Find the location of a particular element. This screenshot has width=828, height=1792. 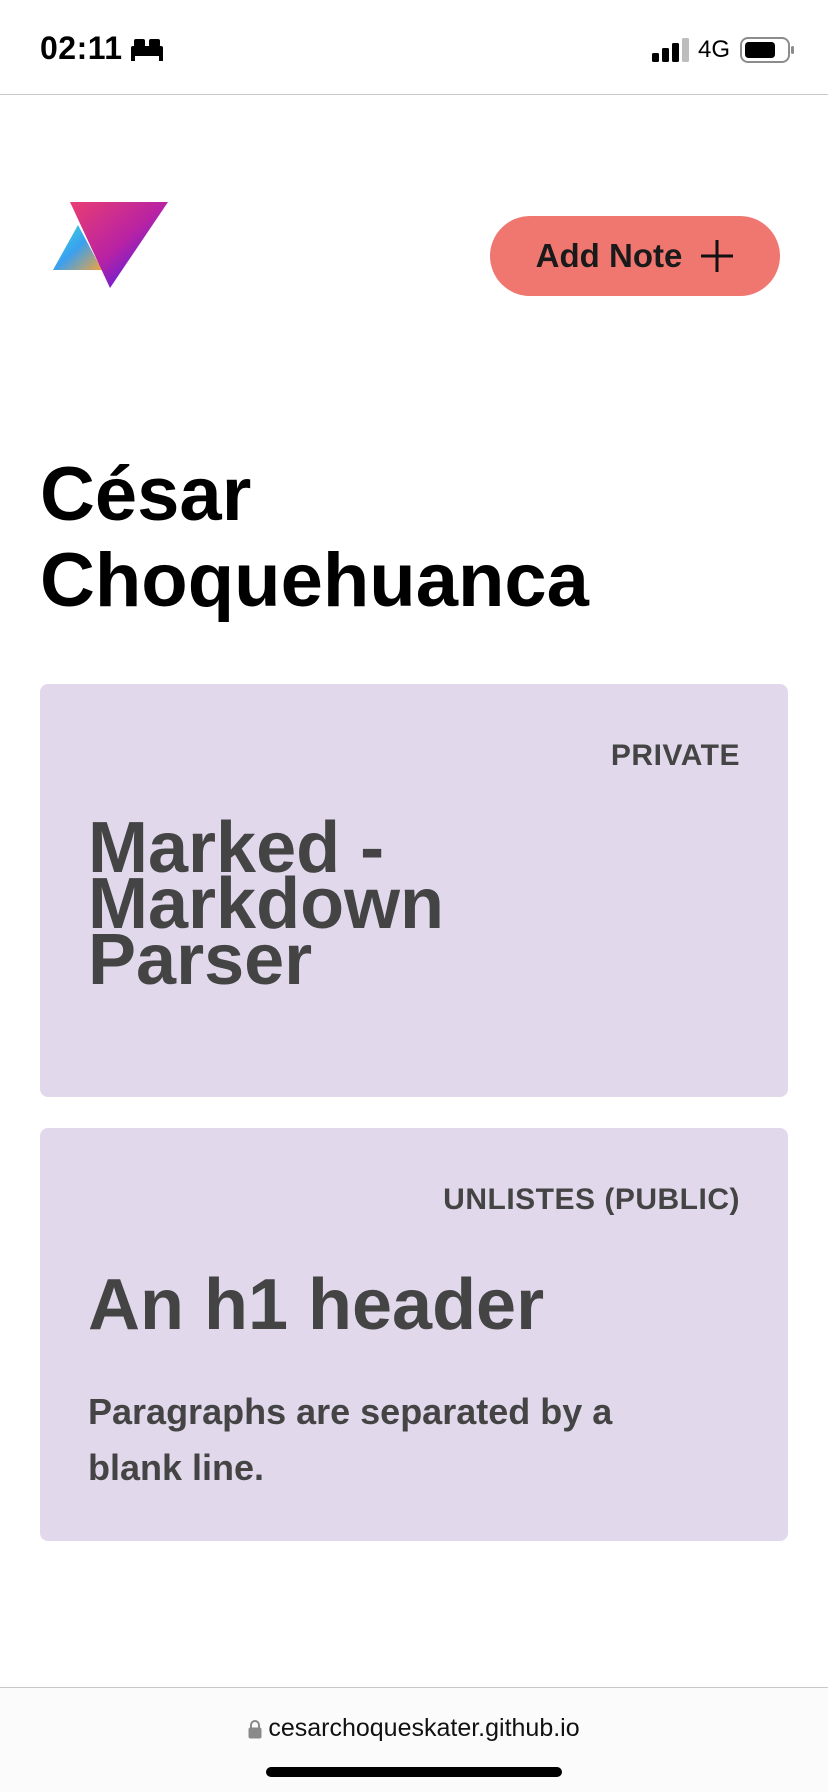

lock-icon is located at coordinates (255, 1728).